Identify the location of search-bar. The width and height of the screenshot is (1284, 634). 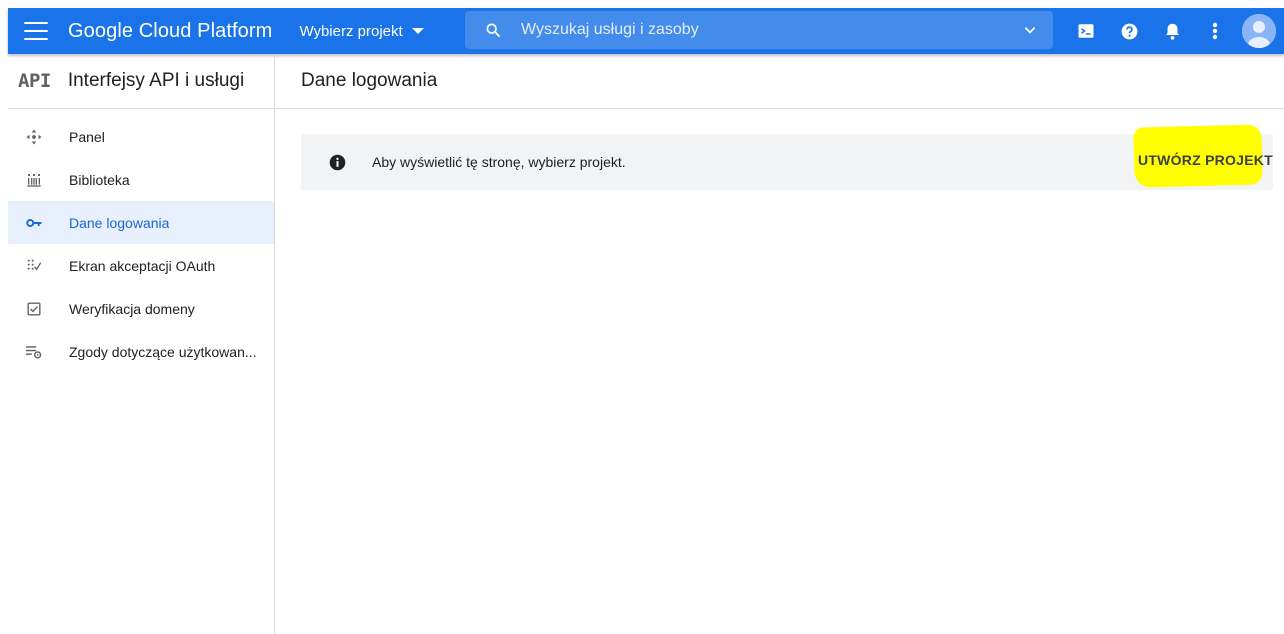
(759, 30).